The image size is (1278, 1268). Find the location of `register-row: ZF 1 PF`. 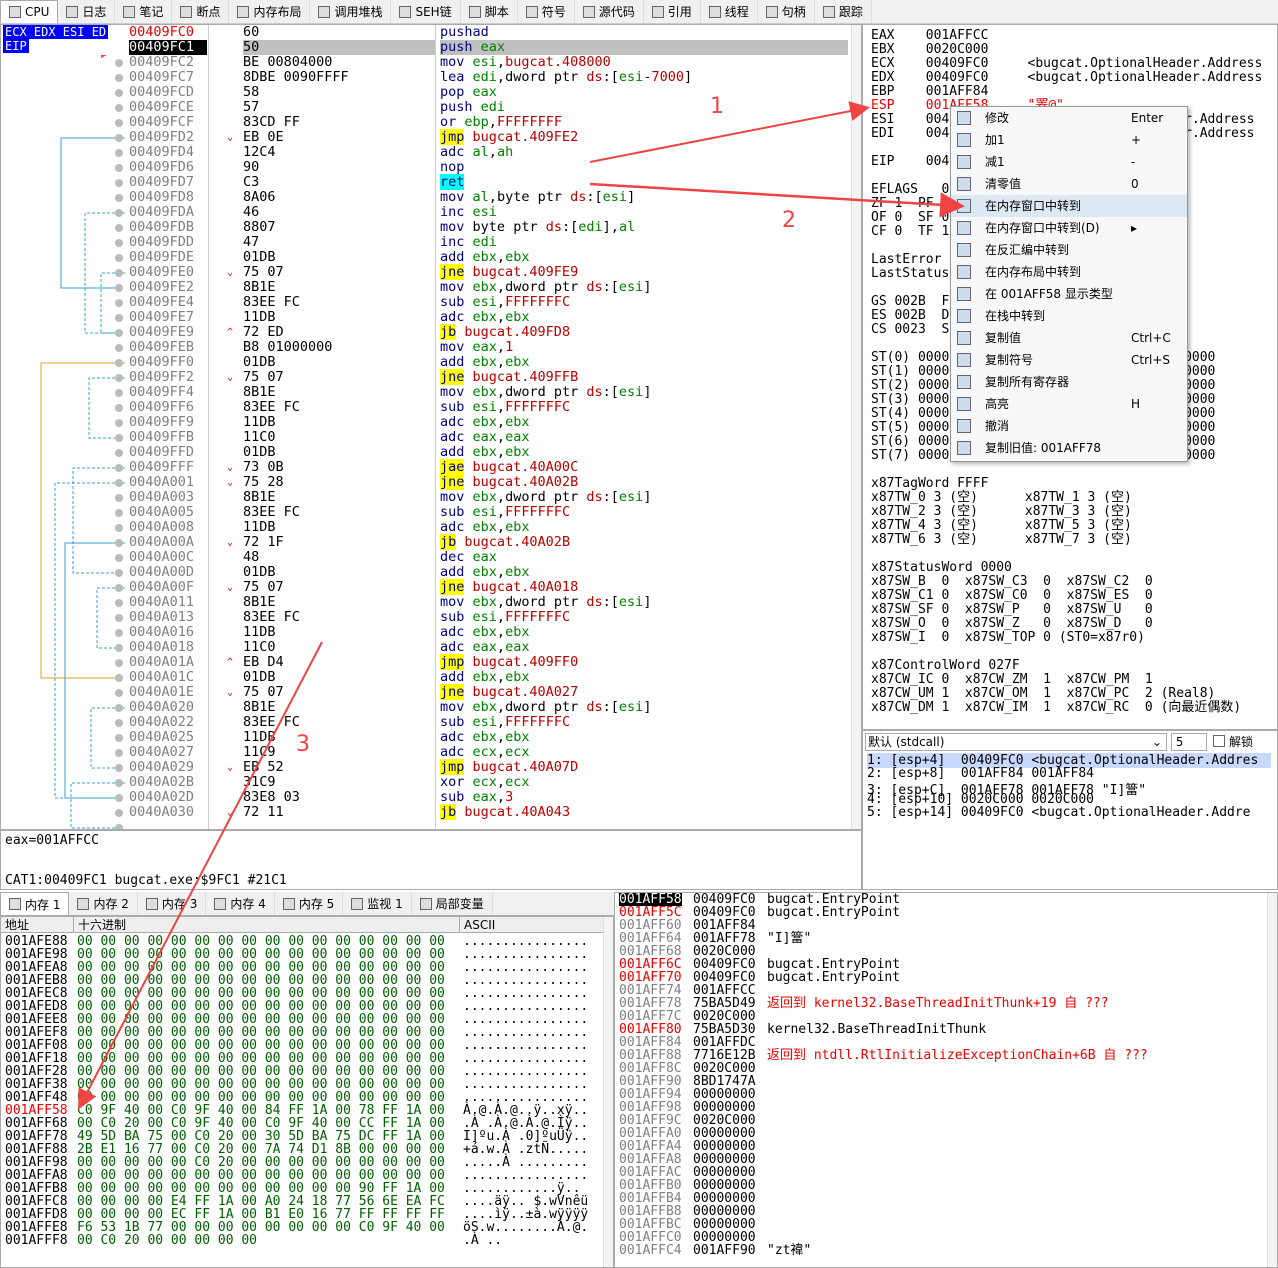

register-row: ZF 1 PF is located at coordinates (902, 204).